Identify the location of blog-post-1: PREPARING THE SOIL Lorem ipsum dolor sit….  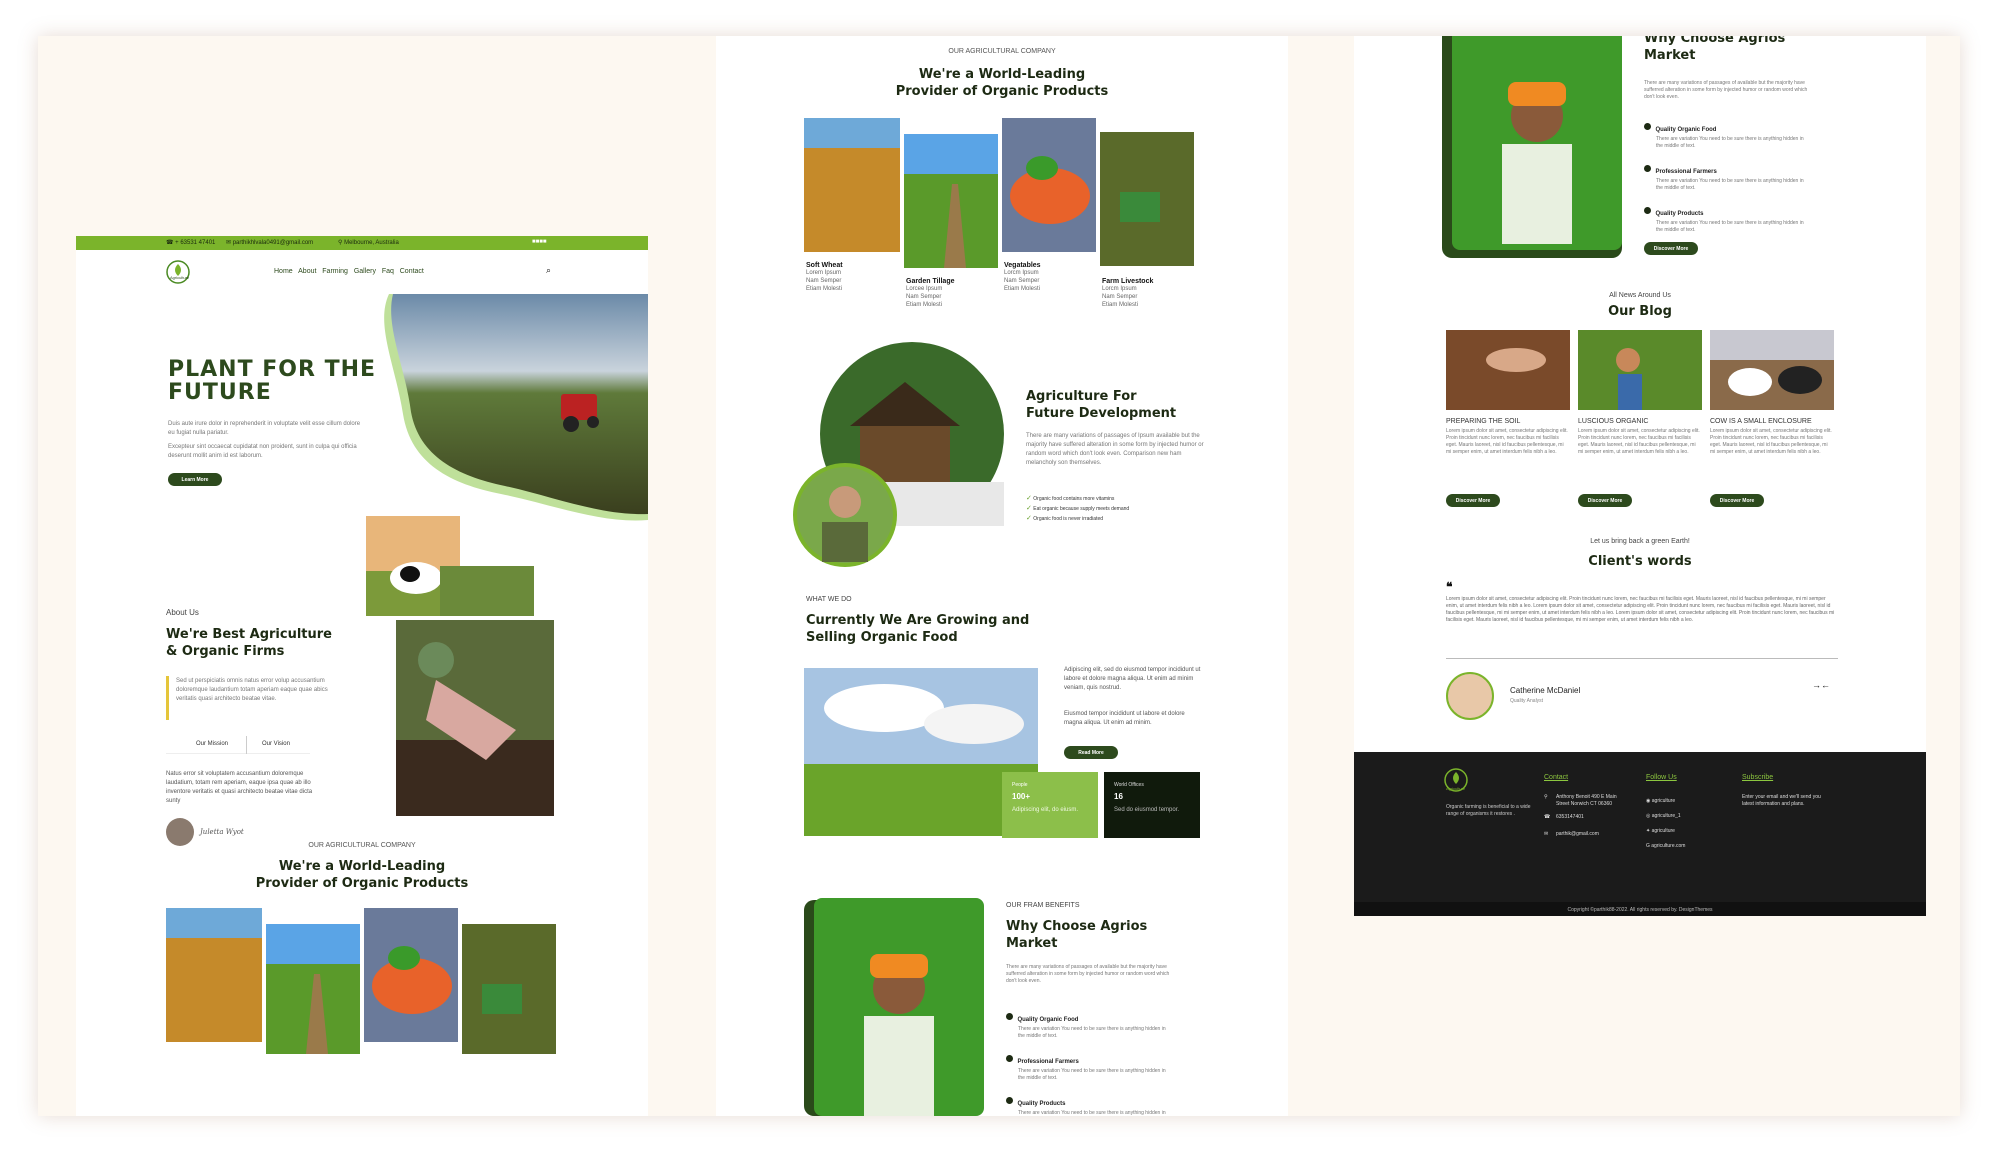
(1508, 437).